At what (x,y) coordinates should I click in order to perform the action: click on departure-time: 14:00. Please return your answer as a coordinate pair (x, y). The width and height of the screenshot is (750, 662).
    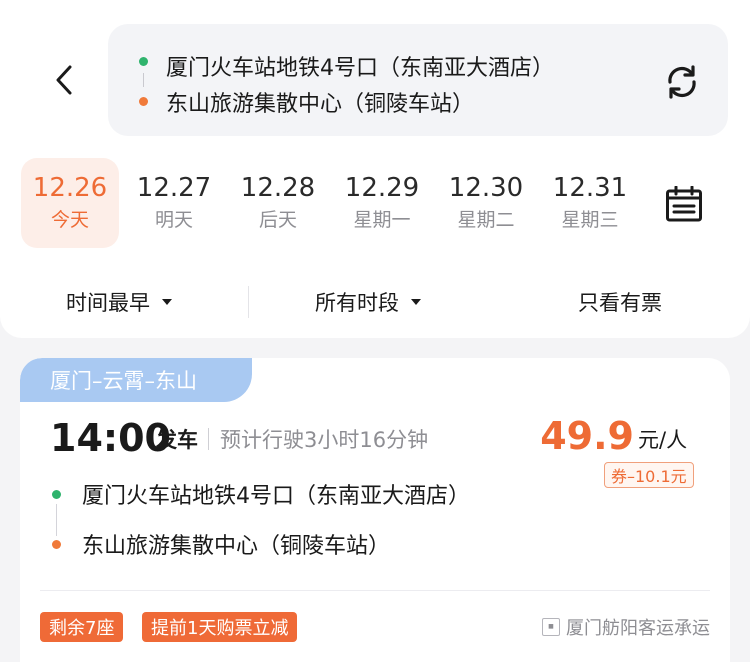
    Looking at the image, I should click on (110, 438).